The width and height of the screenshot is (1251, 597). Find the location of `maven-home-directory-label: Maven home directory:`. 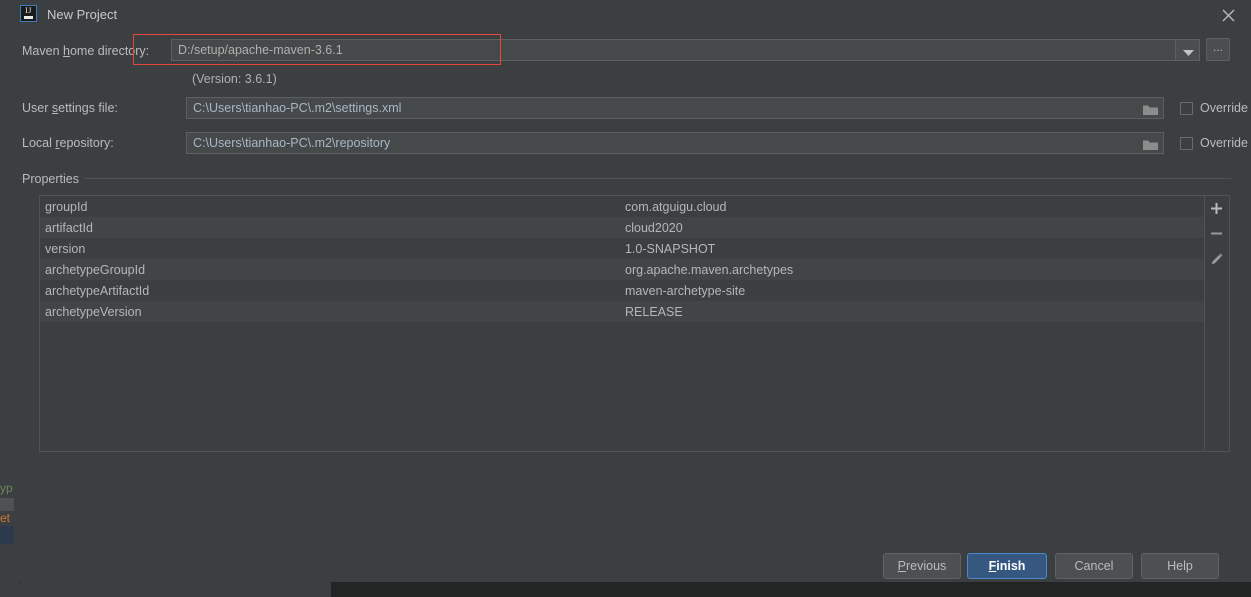

maven-home-directory-label: Maven home directory: is located at coordinates (85, 51).